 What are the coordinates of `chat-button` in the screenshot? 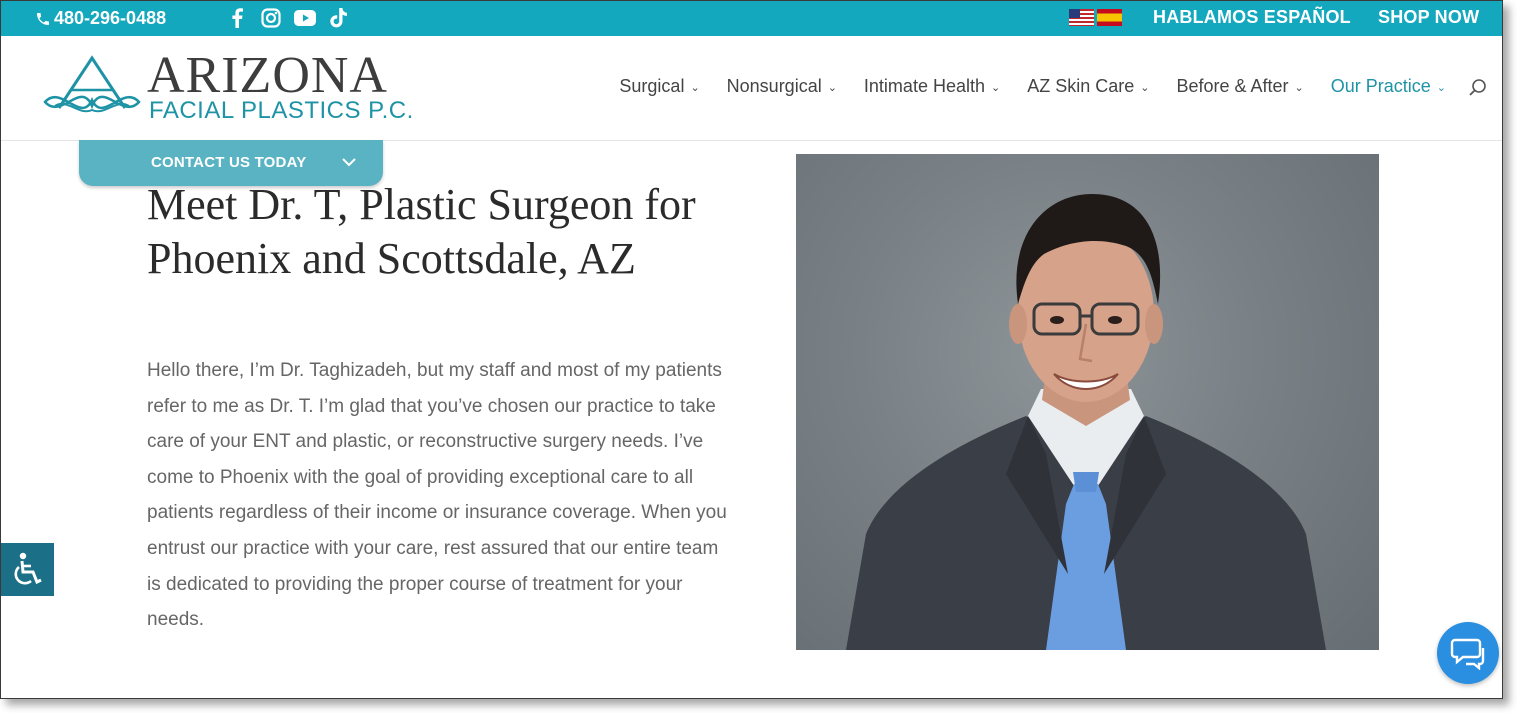 It's located at (1468, 653).